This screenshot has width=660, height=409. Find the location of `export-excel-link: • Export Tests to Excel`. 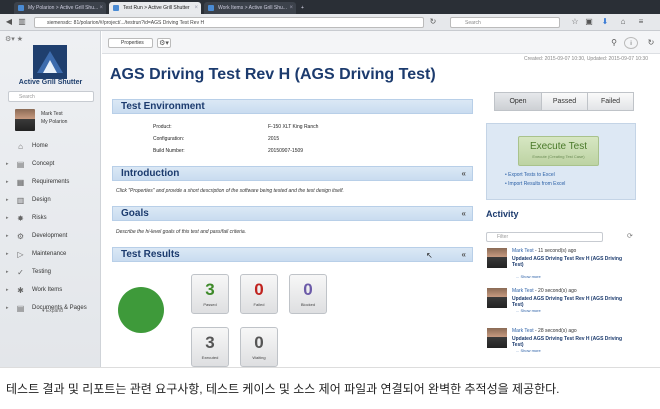

export-excel-link: • Export Tests to Excel is located at coordinates (530, 175).